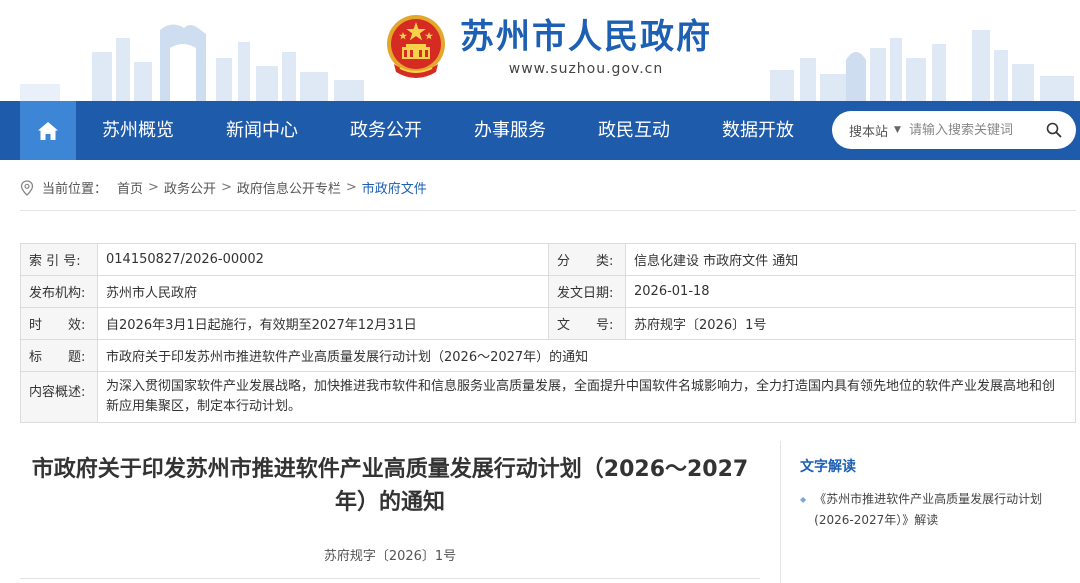 The width and height of the screenshot is (1080, 583). Describe the element at coordinates (587, 291) in the screenshot. I see `date-label: 发文日期:` at that location.